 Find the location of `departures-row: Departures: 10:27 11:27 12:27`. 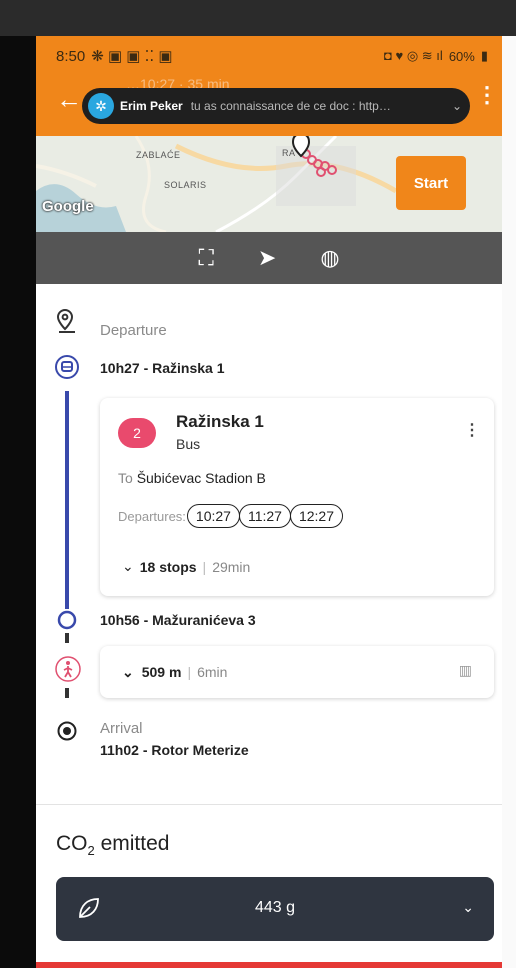

departures-row: Departures: 10:27 11:27 12:27 is located at coordinates (231, 516).